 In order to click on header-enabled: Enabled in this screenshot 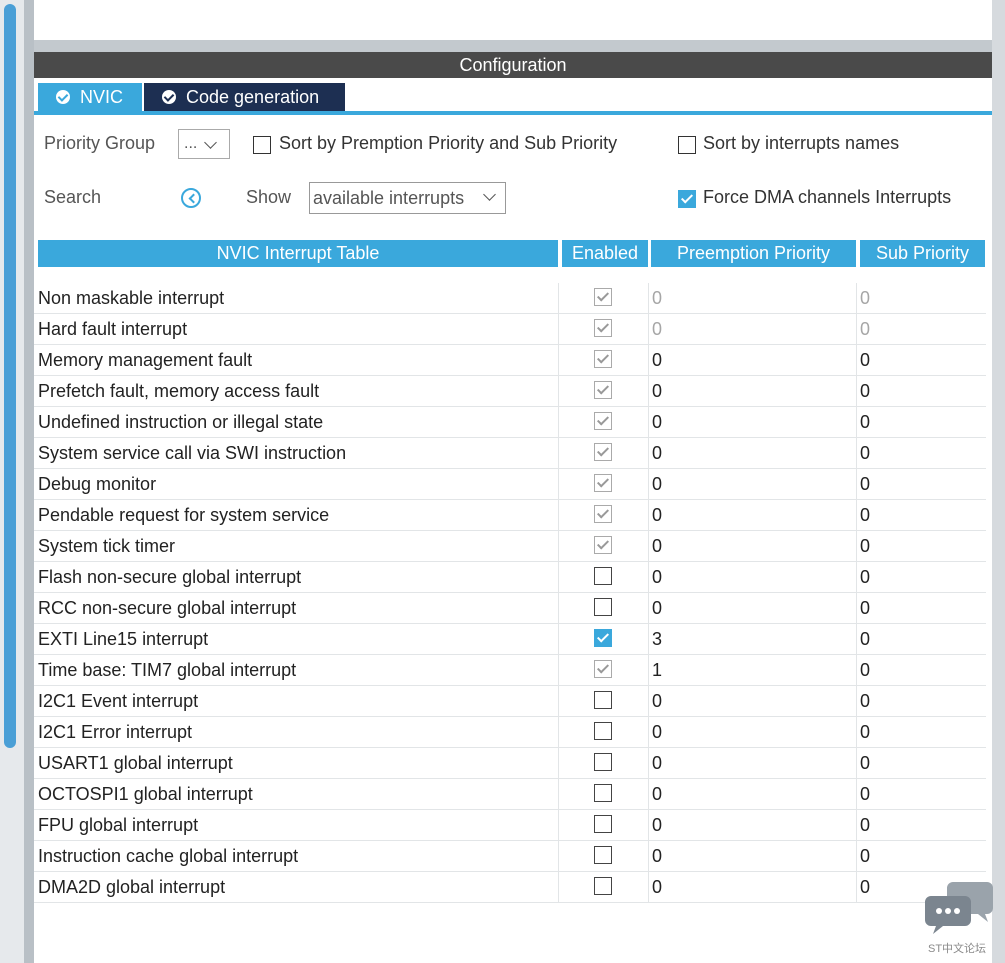, I will do `click(605, 253)`.